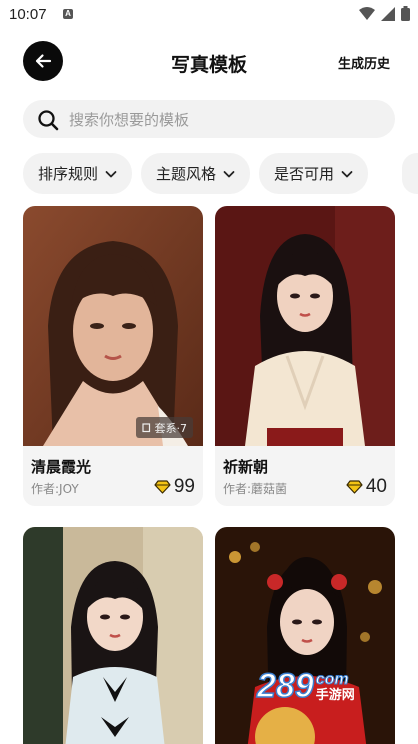  What do you see at coordinates (113, 476) in the screenshot?
I see `template-info: 清晨霞光 作者:JOY 99` at bounding box center [113, 476].